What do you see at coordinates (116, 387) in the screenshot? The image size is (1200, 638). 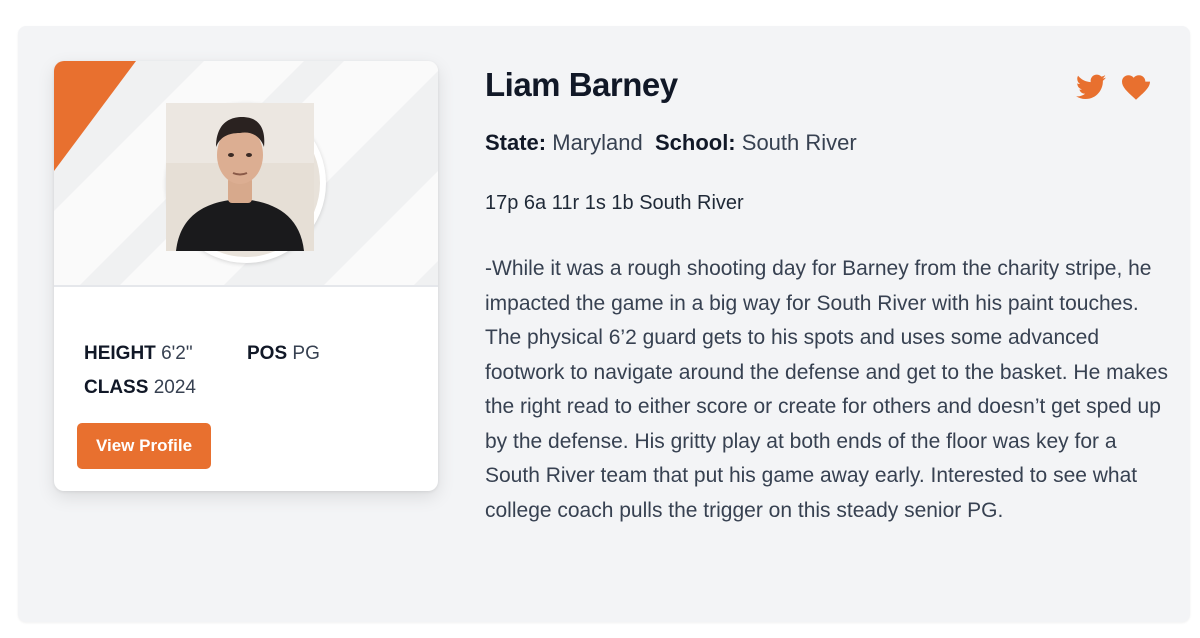 I see `class-label: CLASS` at bounding box center [116, 387].